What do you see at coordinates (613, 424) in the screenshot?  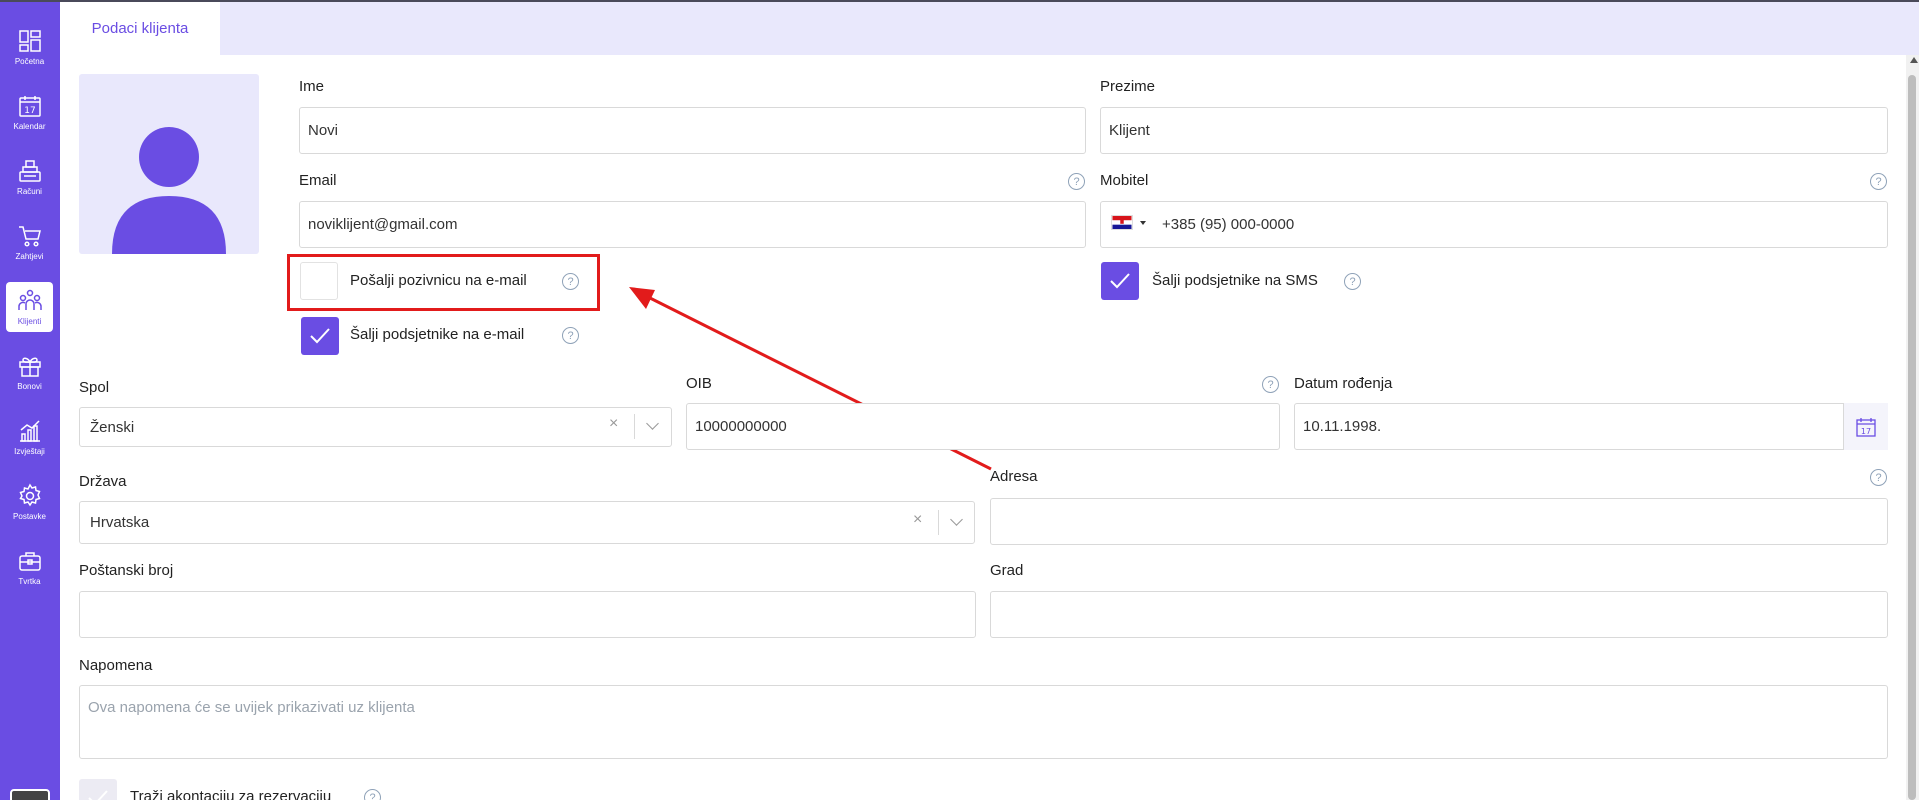 I see `spol-clear-icon: ×` at bounding box center [613, 424].